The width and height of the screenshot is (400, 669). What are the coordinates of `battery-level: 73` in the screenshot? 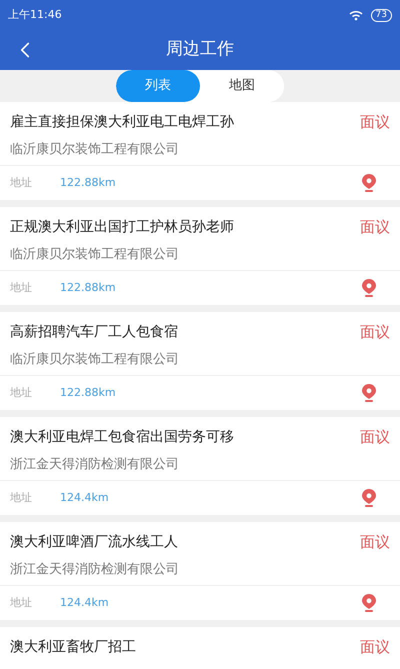 It's located at (381, 15).